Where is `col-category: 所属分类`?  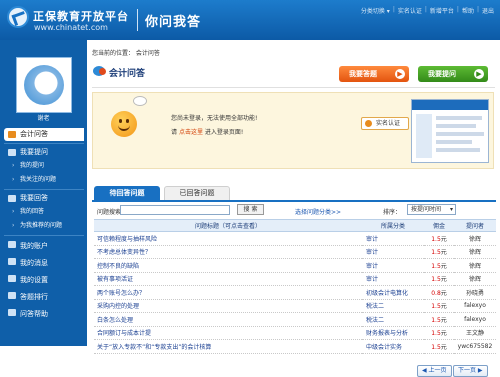 col-category: 所属分类 is located at coordinates (393, 225).